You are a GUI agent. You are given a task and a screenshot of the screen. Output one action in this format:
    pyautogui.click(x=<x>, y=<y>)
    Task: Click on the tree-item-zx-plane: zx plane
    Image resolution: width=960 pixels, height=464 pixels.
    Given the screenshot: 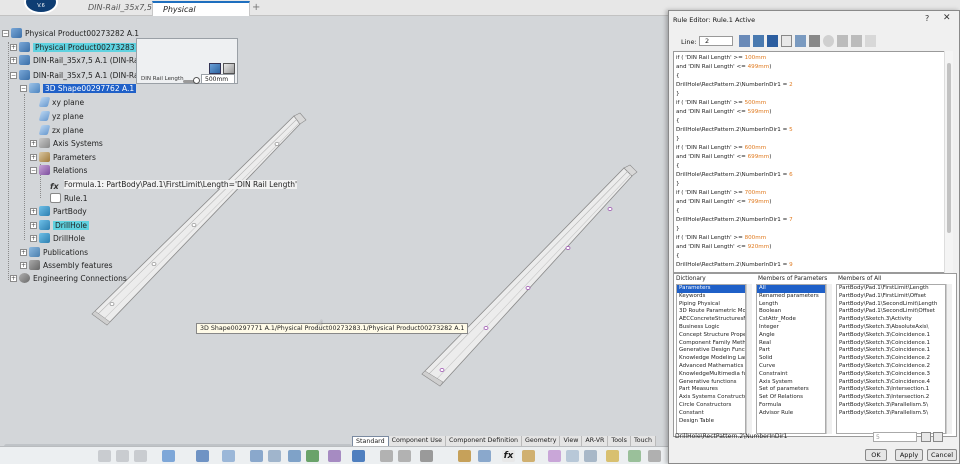 What is the action you would take?
    pyautogui.click(x=61, y=131)
    